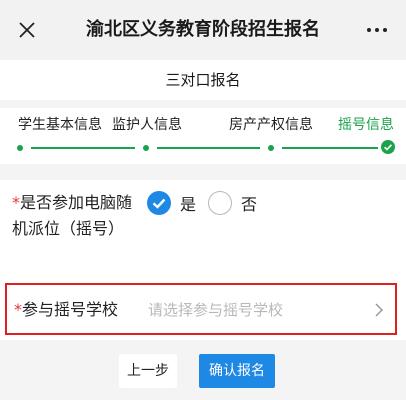  I want to click on more-icon, so click(377, 30).